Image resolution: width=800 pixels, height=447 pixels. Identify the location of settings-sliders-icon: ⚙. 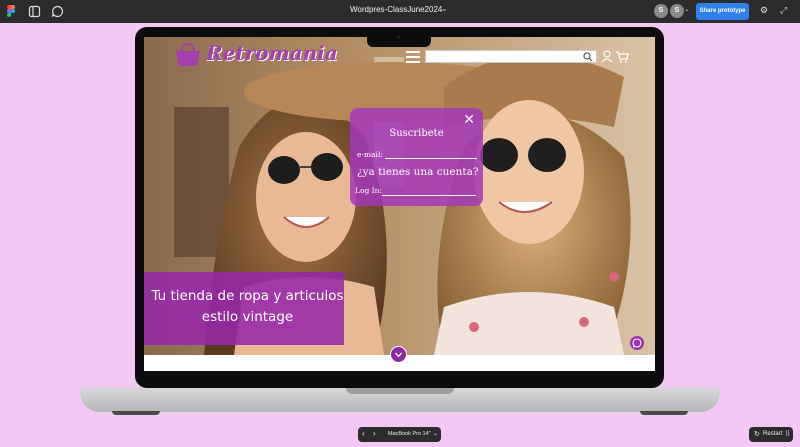
(764, 10).